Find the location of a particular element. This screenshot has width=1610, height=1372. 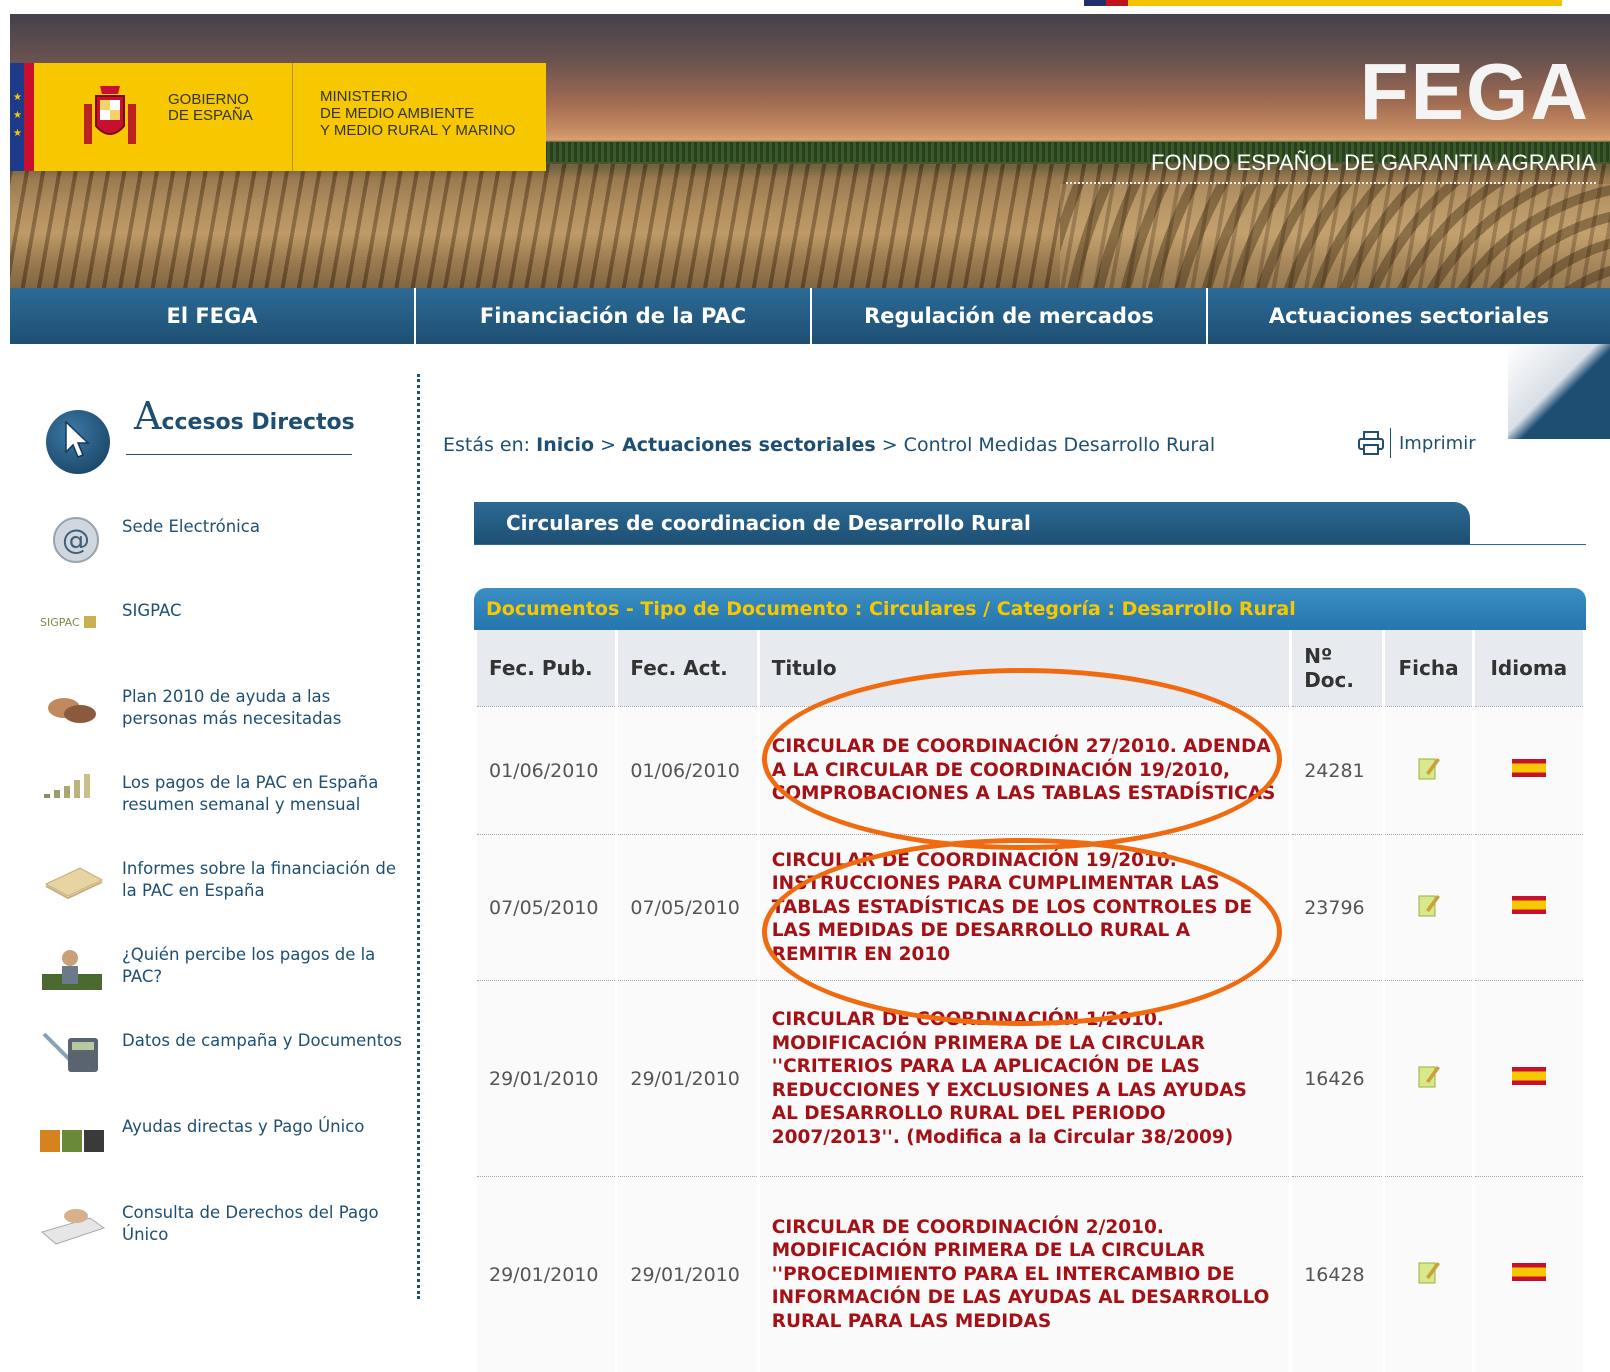

print-label: Imprimir is located at coordinates (1437, 443).